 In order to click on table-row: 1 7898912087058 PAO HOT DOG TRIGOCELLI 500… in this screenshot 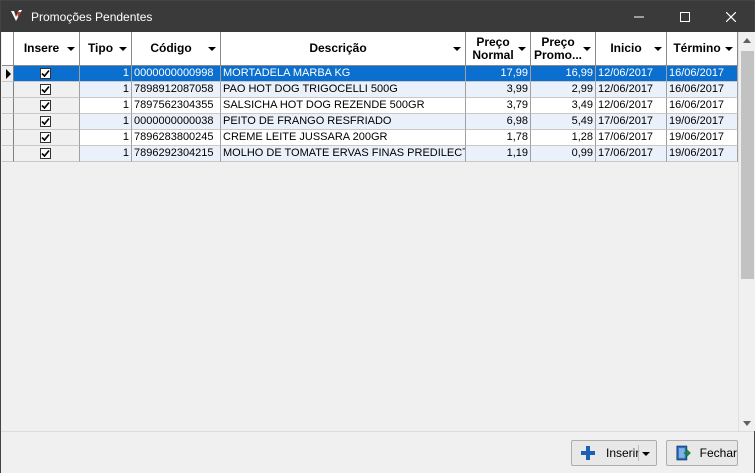, I will do `click(370, 90)`.